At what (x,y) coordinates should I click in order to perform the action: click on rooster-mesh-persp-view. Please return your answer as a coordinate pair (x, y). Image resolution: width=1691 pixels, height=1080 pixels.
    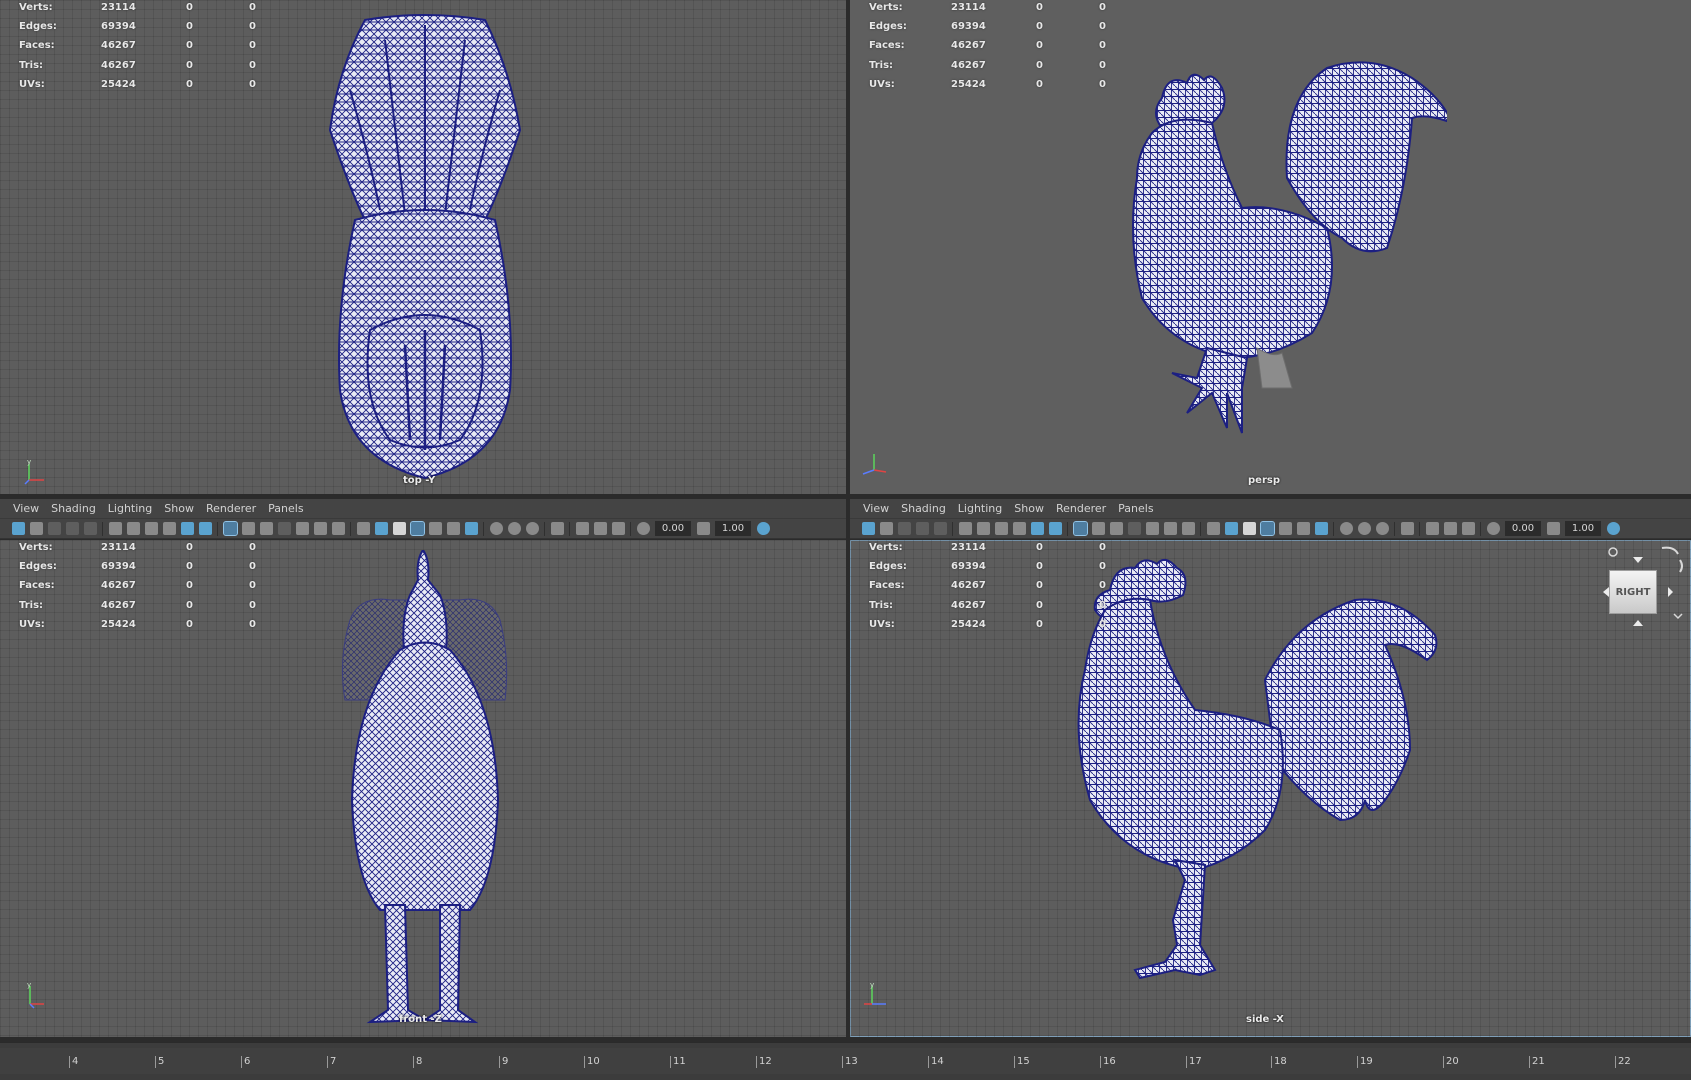
    Looking at the image, I should click on (1279, 263).